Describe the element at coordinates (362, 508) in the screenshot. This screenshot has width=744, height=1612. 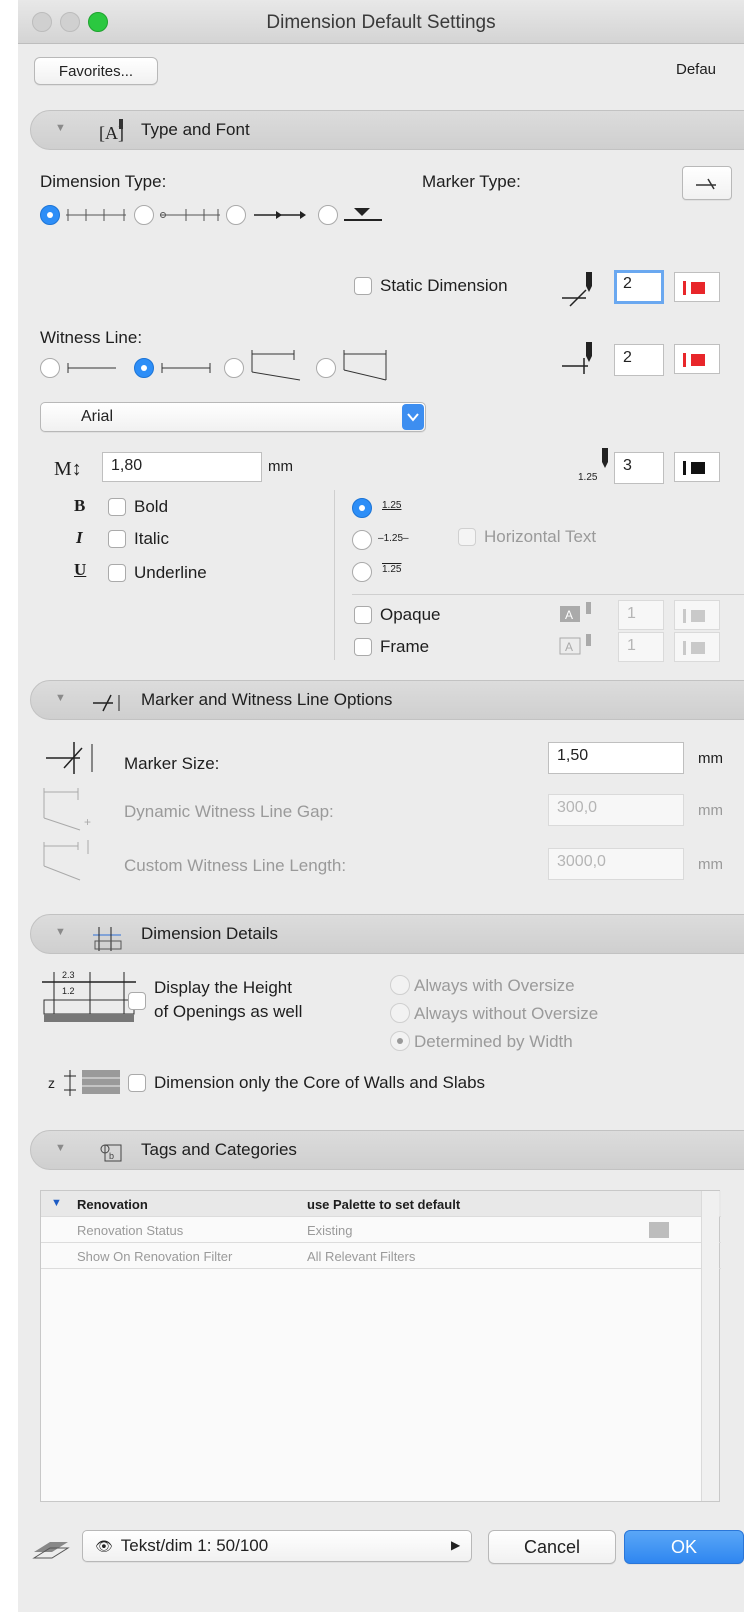
I see `text-position-above-radio` at that location.